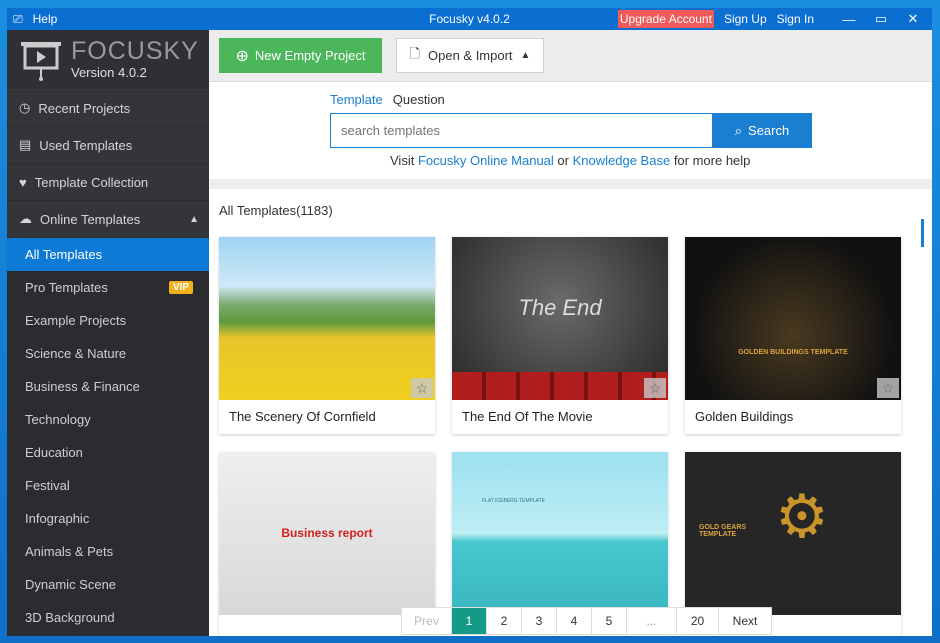 The height and width of the screenshot is (643, 940). What do you see at coordinates (54, 452) in the screenshot?
I see `label: Education` at bounding box center [54, 452].